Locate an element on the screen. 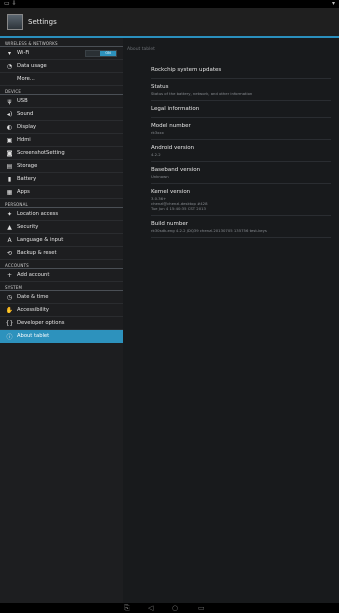  apps-icon: ▦ is located at coordinates (9, 192).